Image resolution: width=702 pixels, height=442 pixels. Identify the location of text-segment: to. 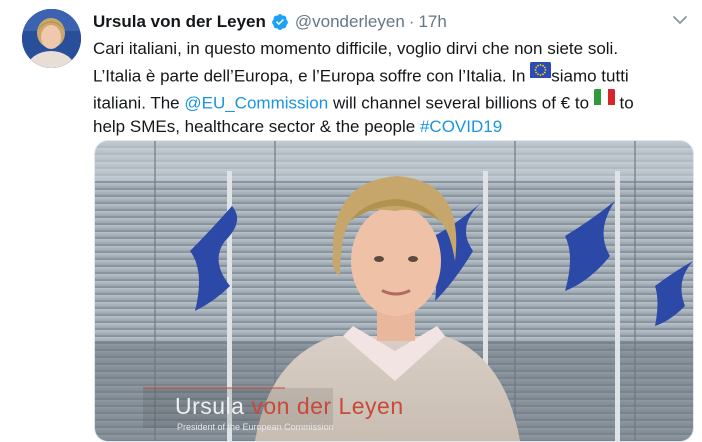
(624, 102).